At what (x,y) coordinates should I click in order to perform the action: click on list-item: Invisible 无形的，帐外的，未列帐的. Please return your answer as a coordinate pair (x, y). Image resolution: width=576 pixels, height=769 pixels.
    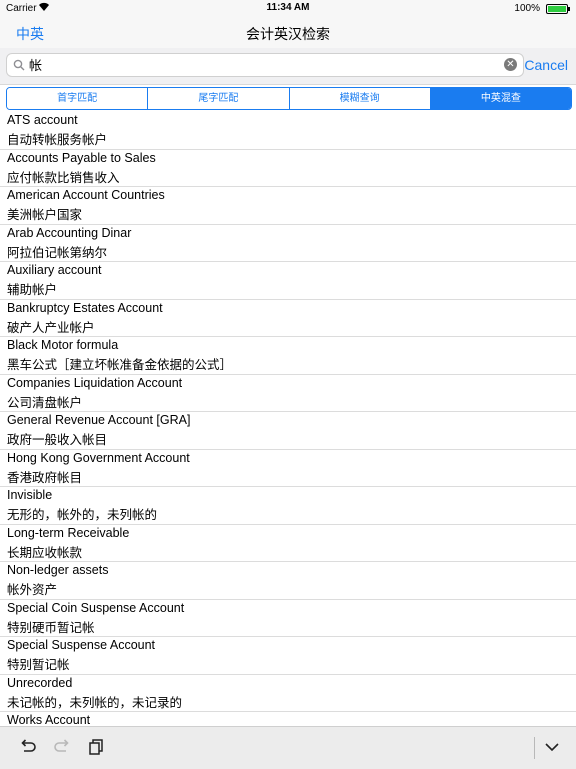
    Looking at the image, I should click on (288, 506).